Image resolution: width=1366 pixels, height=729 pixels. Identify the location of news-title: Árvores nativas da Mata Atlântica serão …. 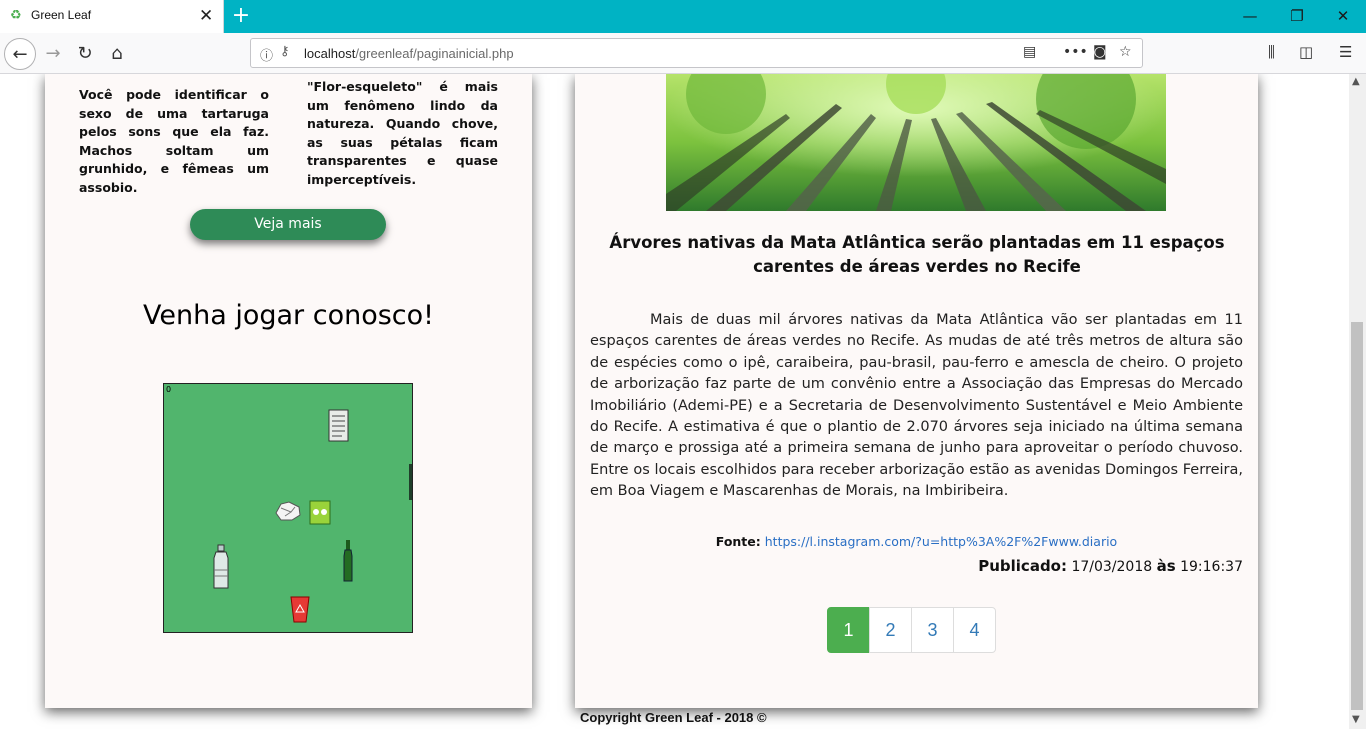
(917, 254).